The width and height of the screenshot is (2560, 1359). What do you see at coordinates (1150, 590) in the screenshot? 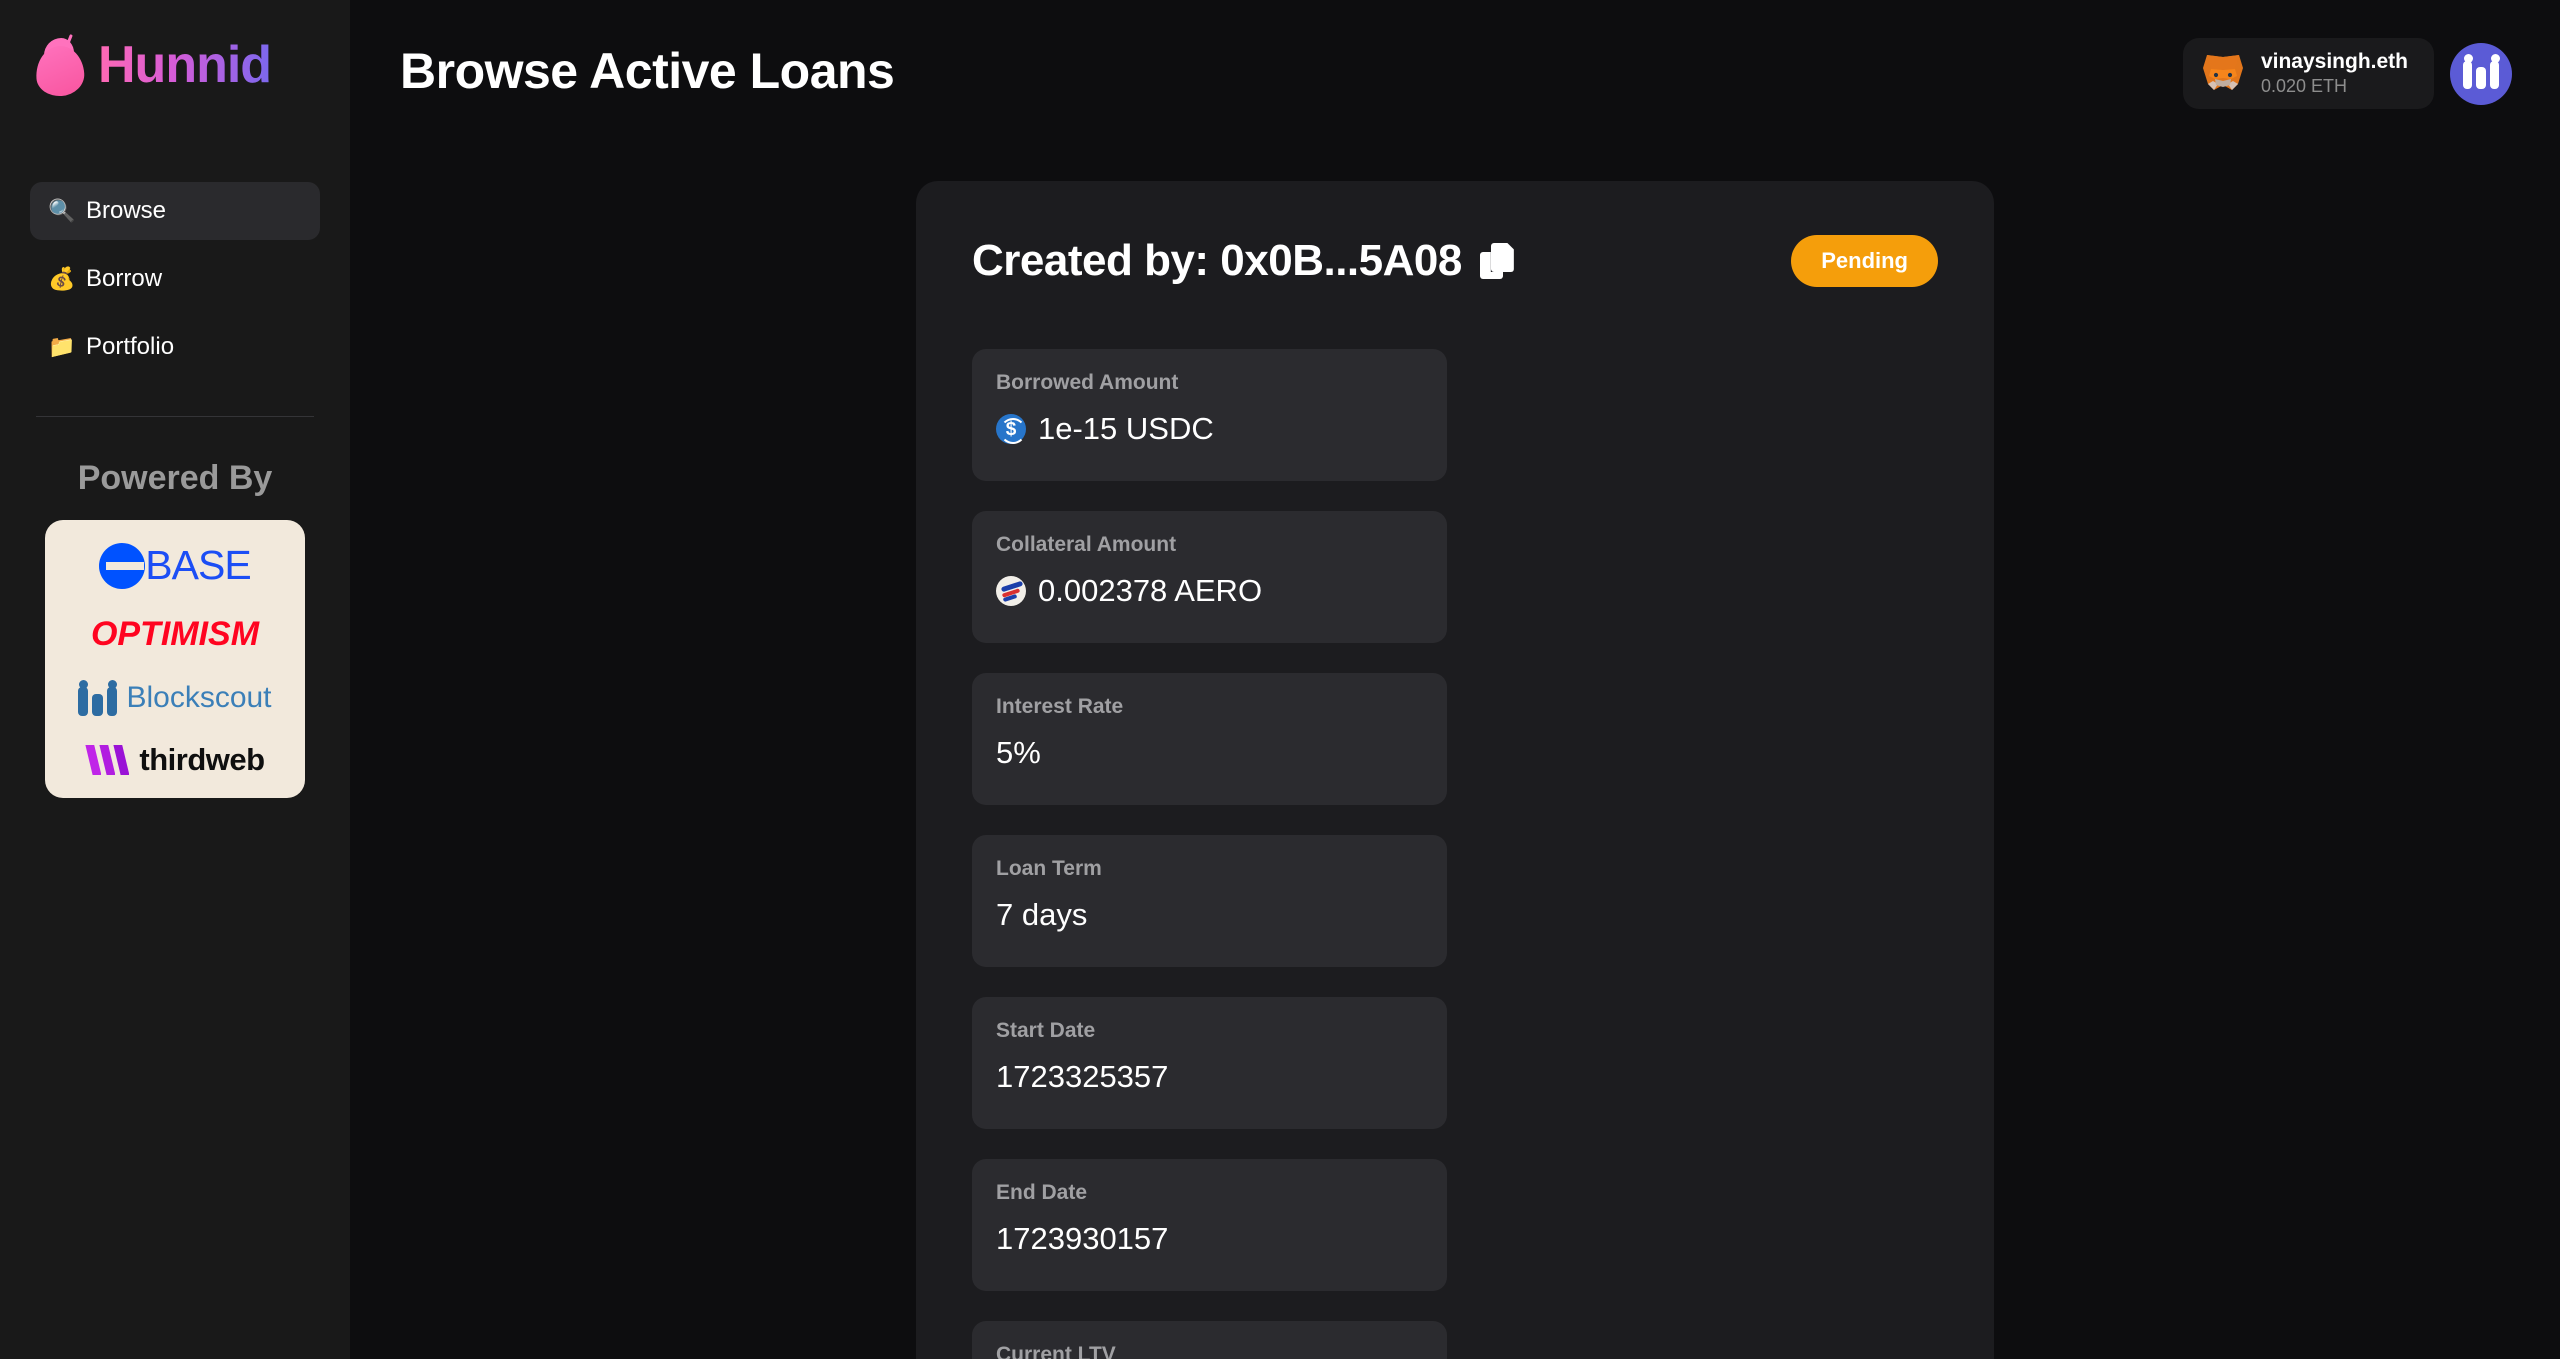
I see `field-value: 0.002378 AERO` at bounding box center [1150, 590].